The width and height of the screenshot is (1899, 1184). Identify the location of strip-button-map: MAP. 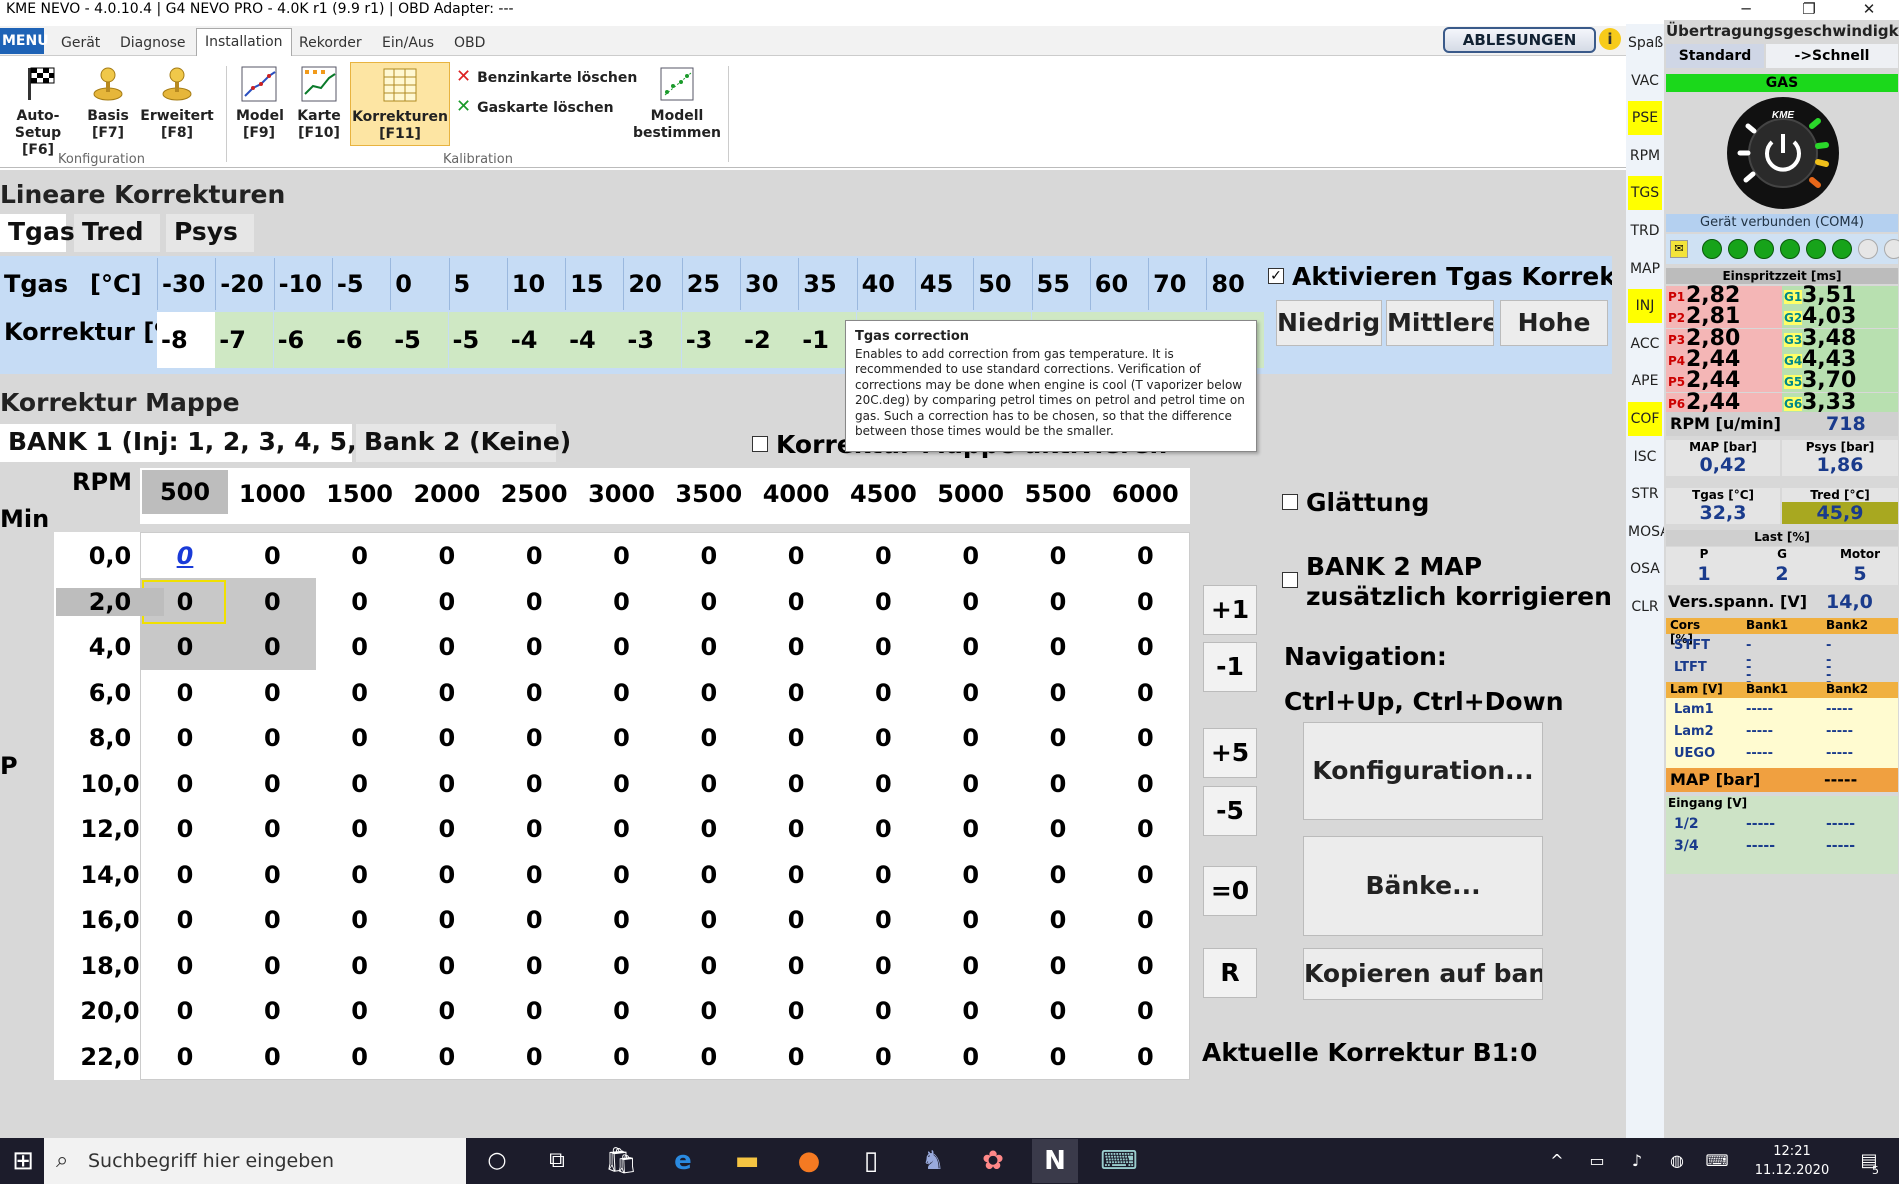
(1645, 269).